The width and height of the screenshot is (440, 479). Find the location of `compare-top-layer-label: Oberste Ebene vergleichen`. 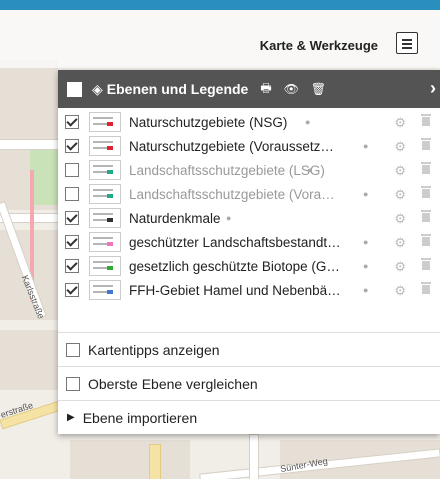

compare-top-layer-label: Oberste Ebene vergleichen is located at coordinates (173, 384).